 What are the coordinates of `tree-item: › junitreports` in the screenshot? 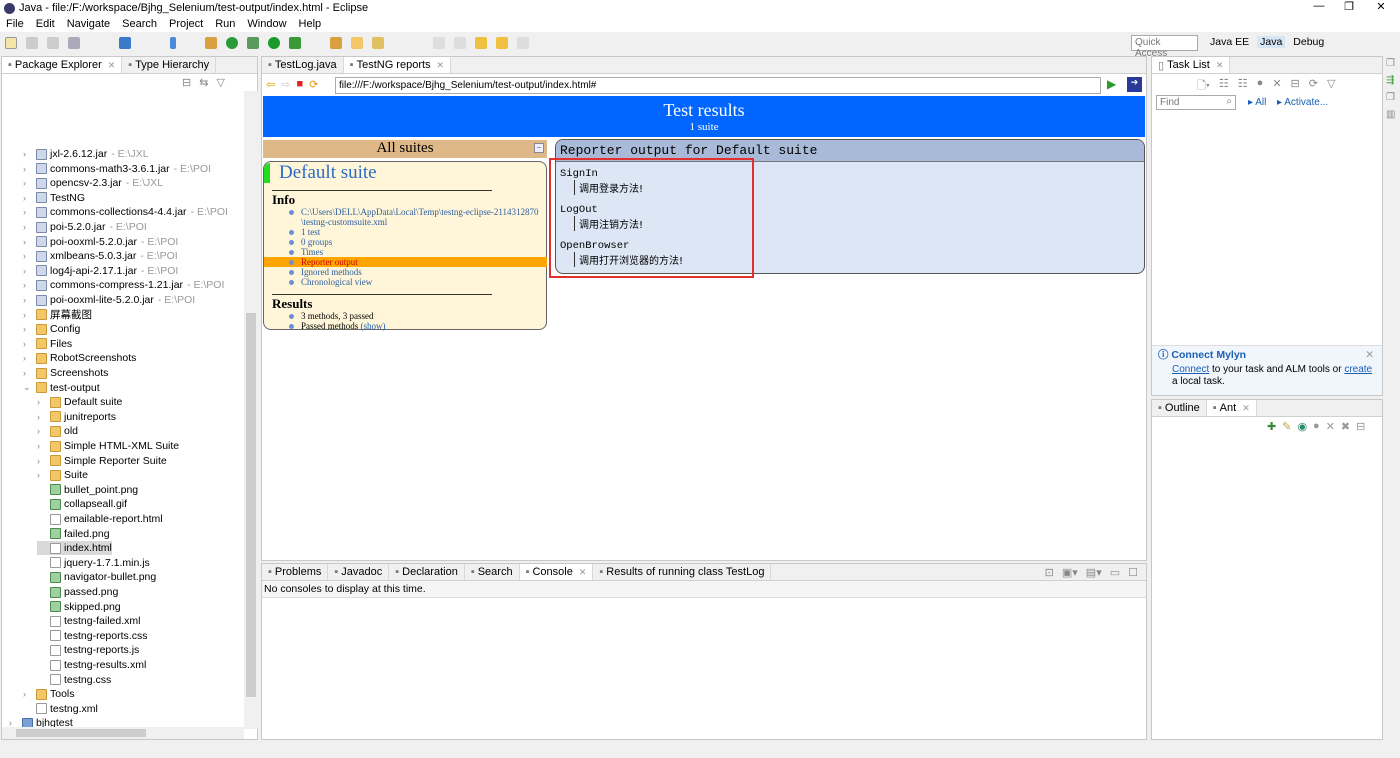 It's located at (76, 417).